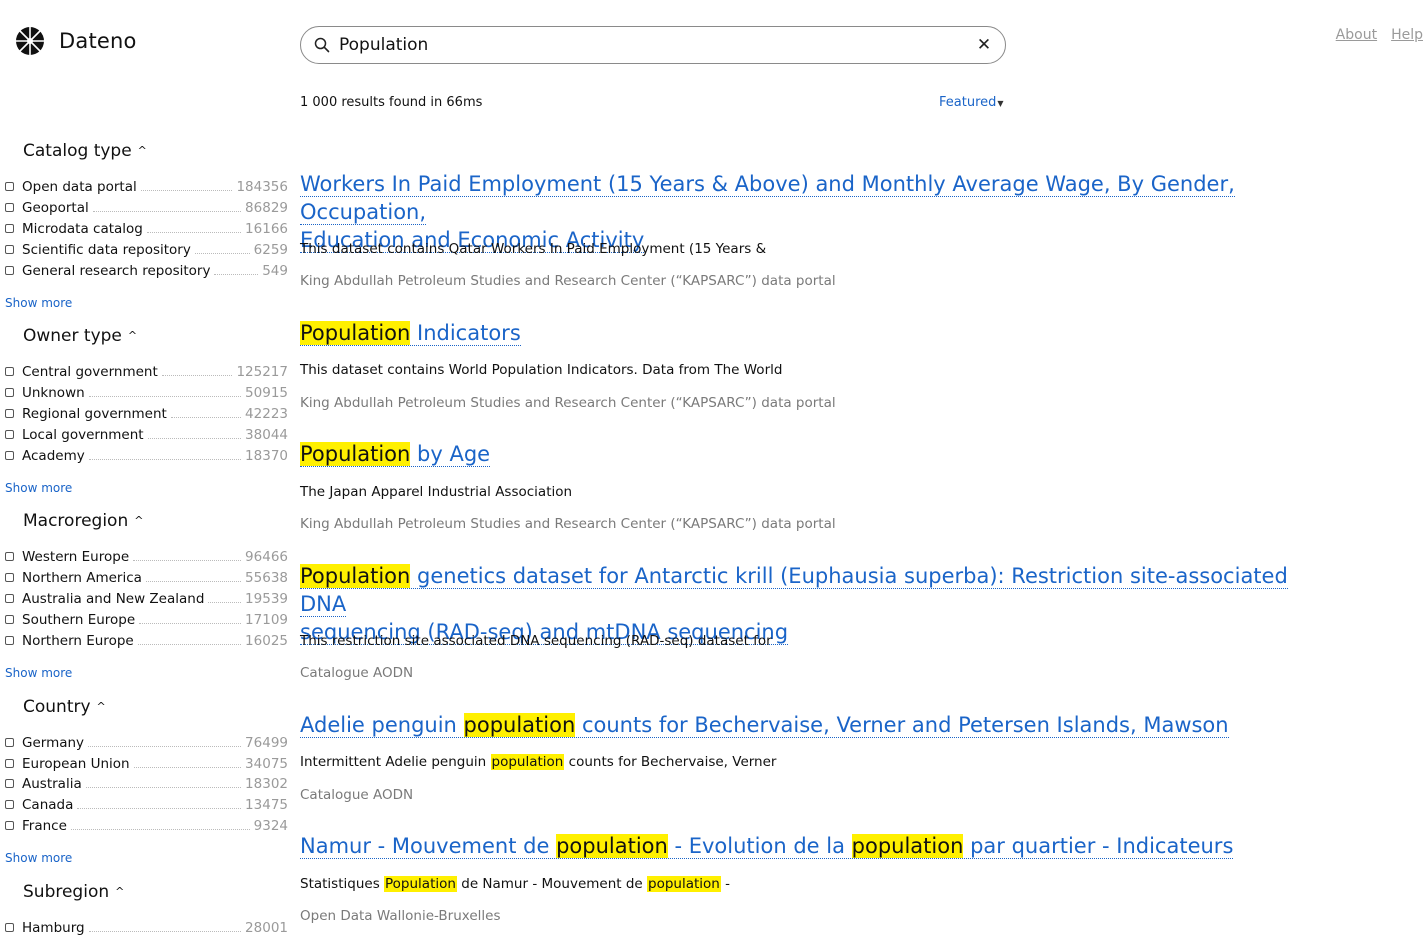 The image size is (1427, 936). Describe the element at coordinates (1000, 103) in the screenshot. I see `caret-down-icon: ▼` at that location.